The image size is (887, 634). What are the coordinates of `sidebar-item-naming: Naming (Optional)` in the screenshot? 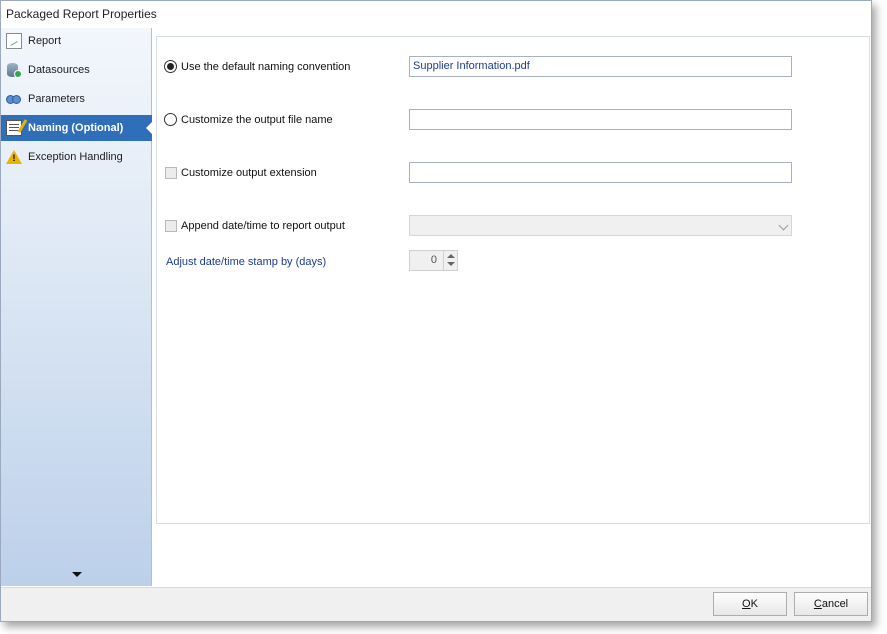 It's located at (77, 128).